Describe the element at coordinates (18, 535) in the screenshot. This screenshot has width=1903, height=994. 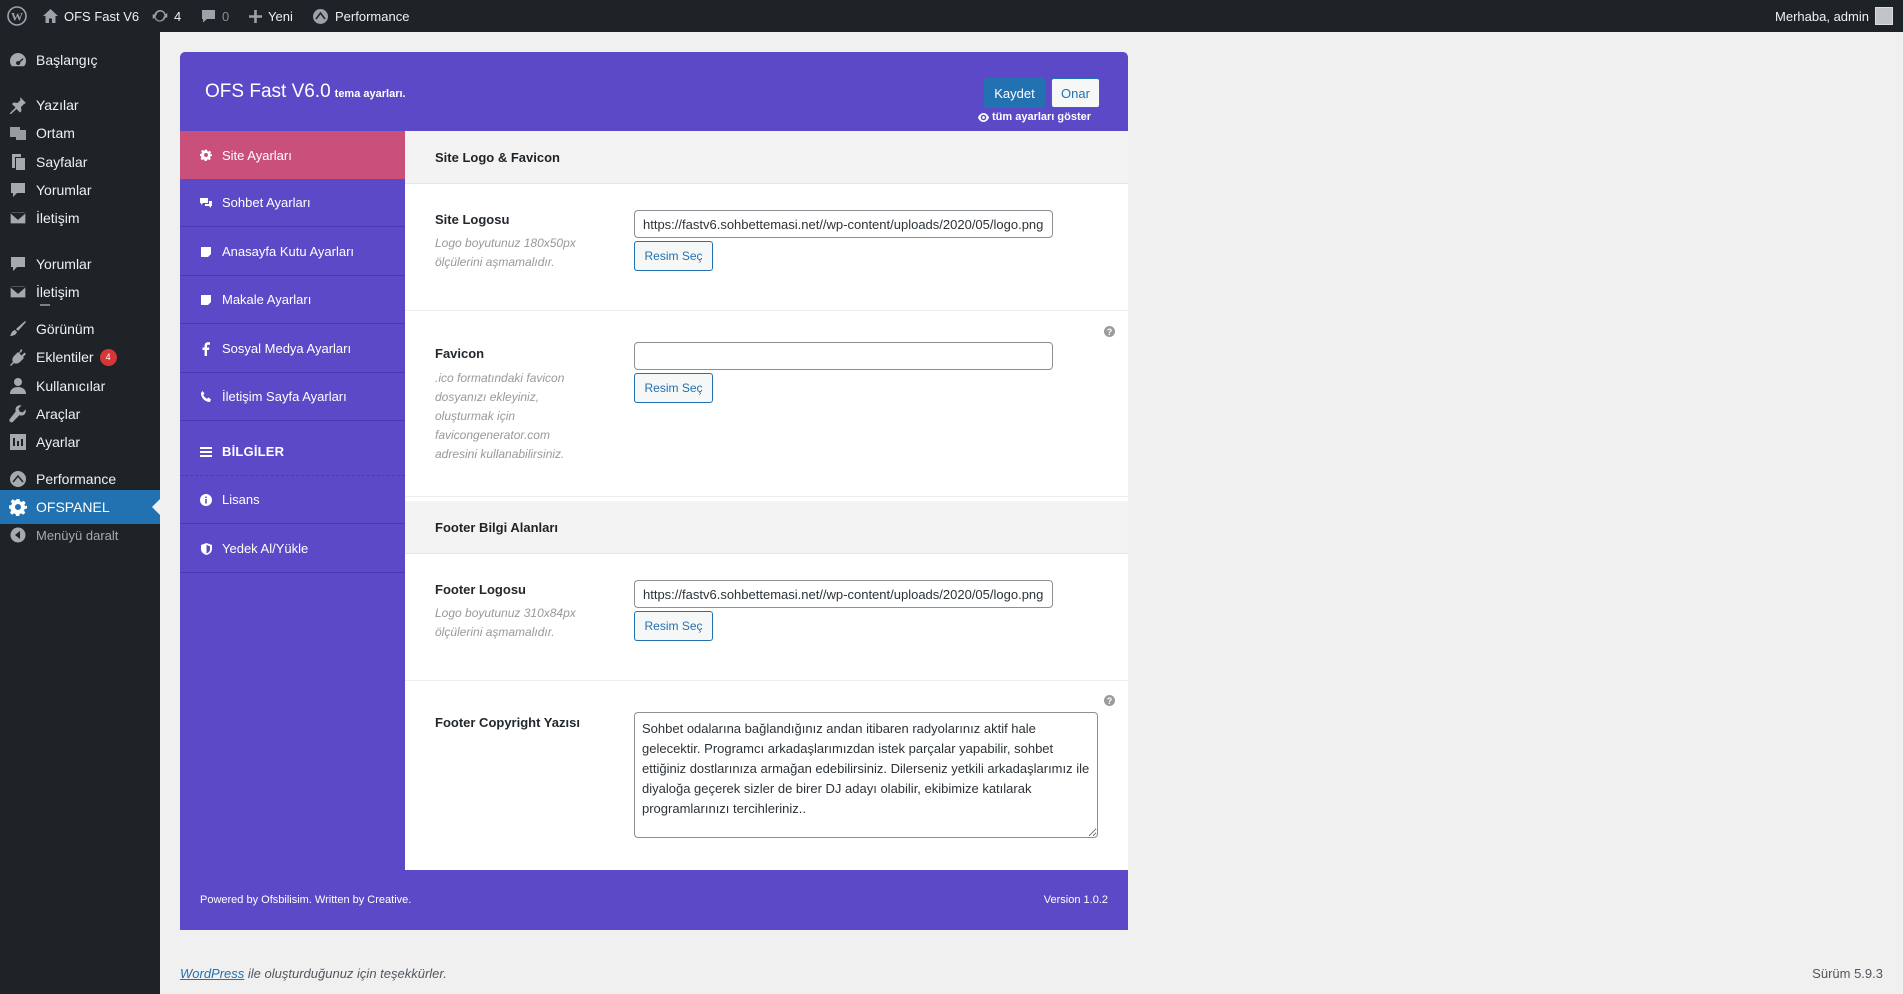
I see `collapse-icon` at that location.